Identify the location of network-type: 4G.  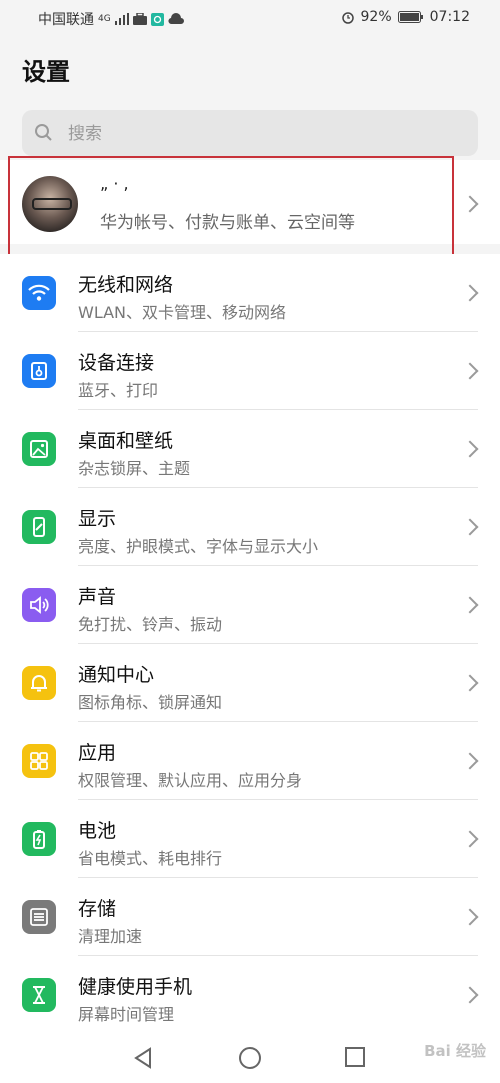
(104, 19).